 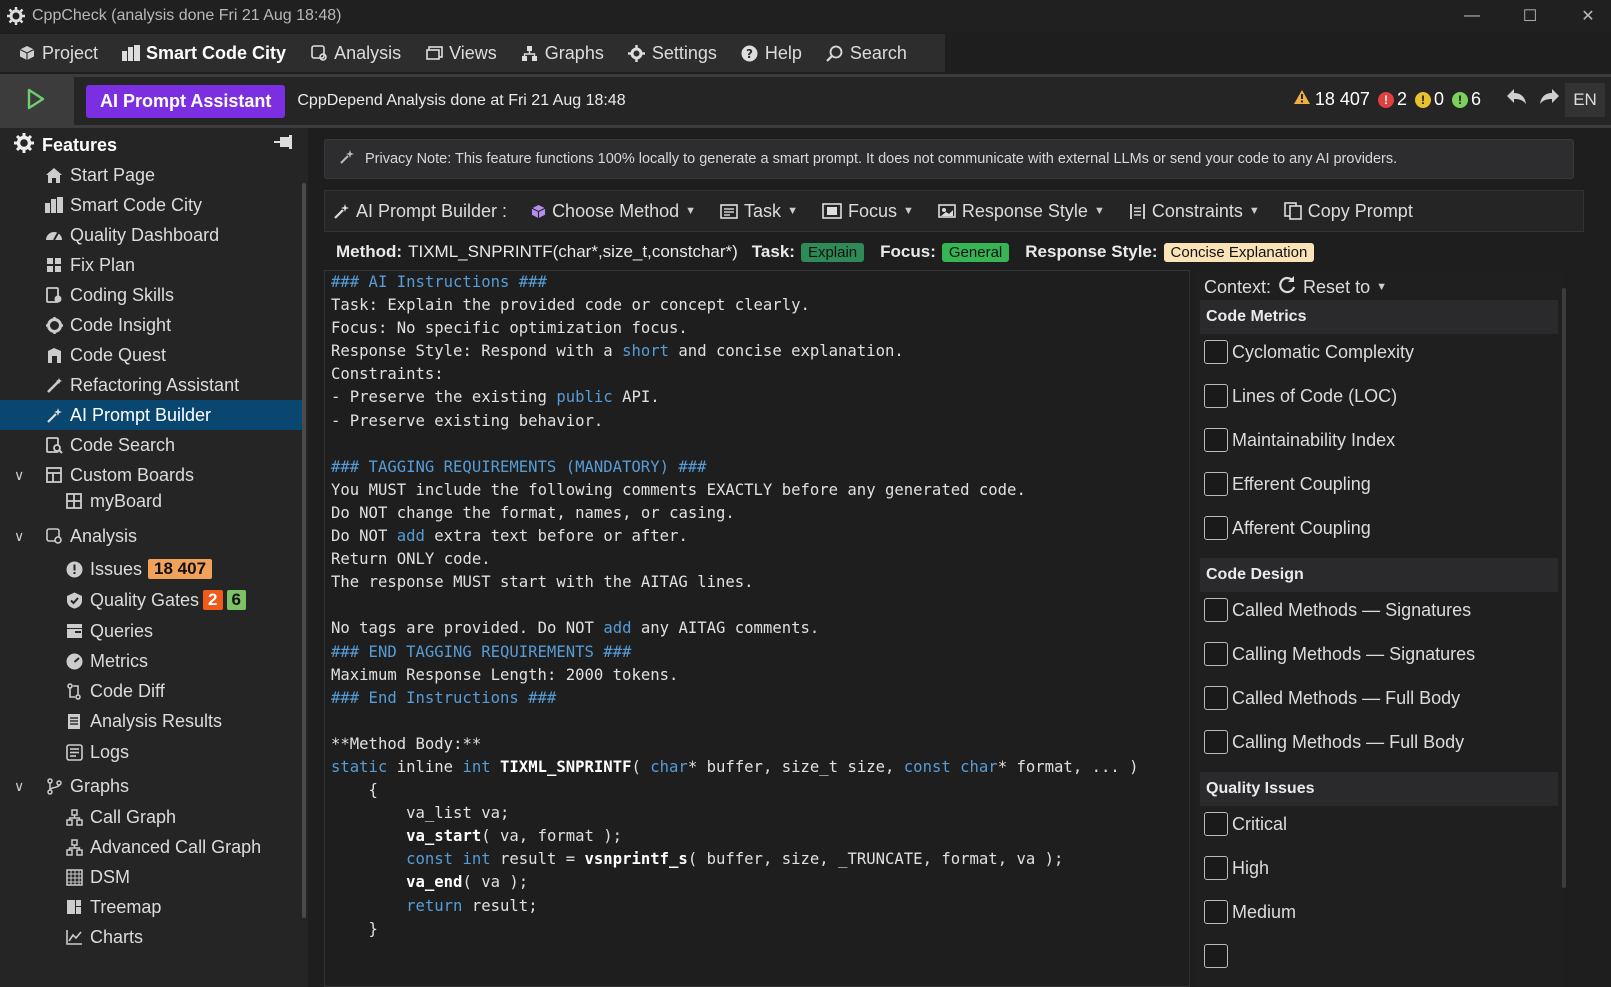 I want to click on menu-search: Search, so click(x=866, y=53).